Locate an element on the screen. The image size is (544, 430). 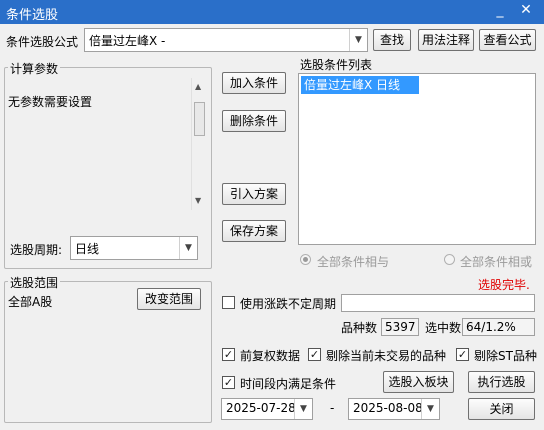
scroll-down-icon: ▼ is located at coordinates (198, 200).